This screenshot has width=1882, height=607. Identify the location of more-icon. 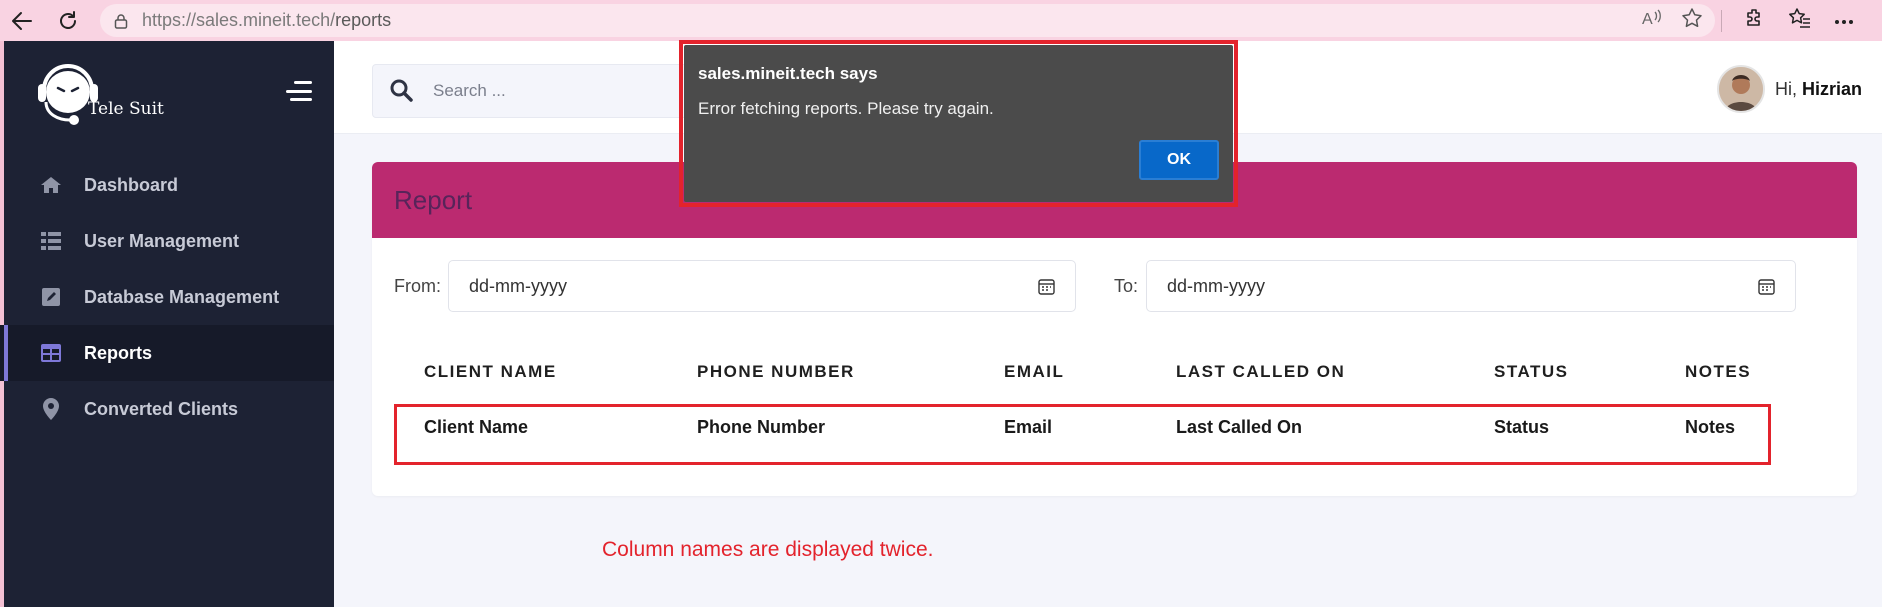
(1844, 21).